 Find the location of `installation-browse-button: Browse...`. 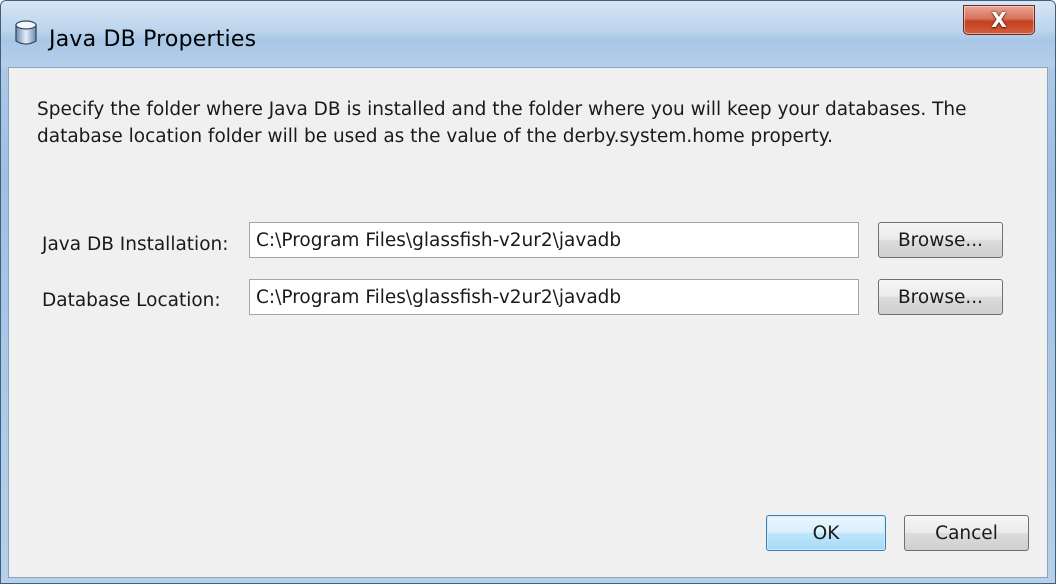

installation-browse-button: Browse... is located at coordinates (940, 240).